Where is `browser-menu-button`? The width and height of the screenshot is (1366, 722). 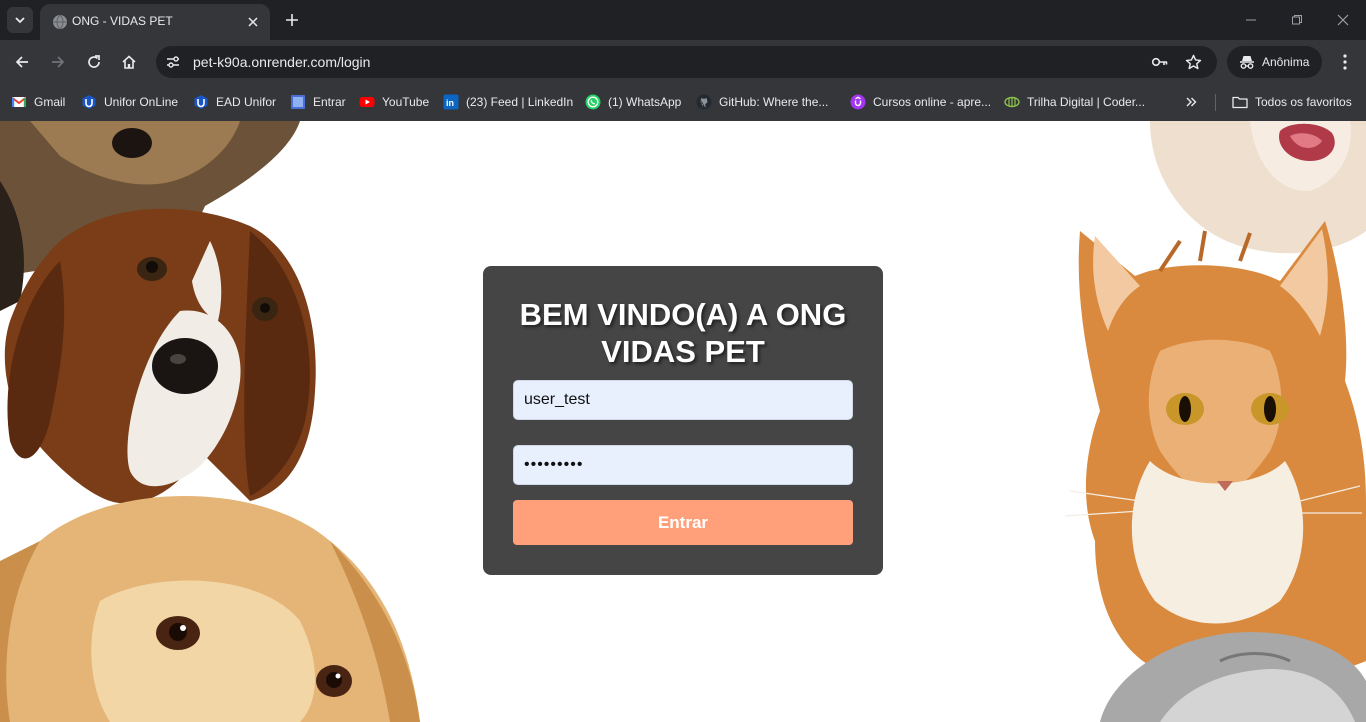 browser-menu-button is located at coordinates (1345, 62).